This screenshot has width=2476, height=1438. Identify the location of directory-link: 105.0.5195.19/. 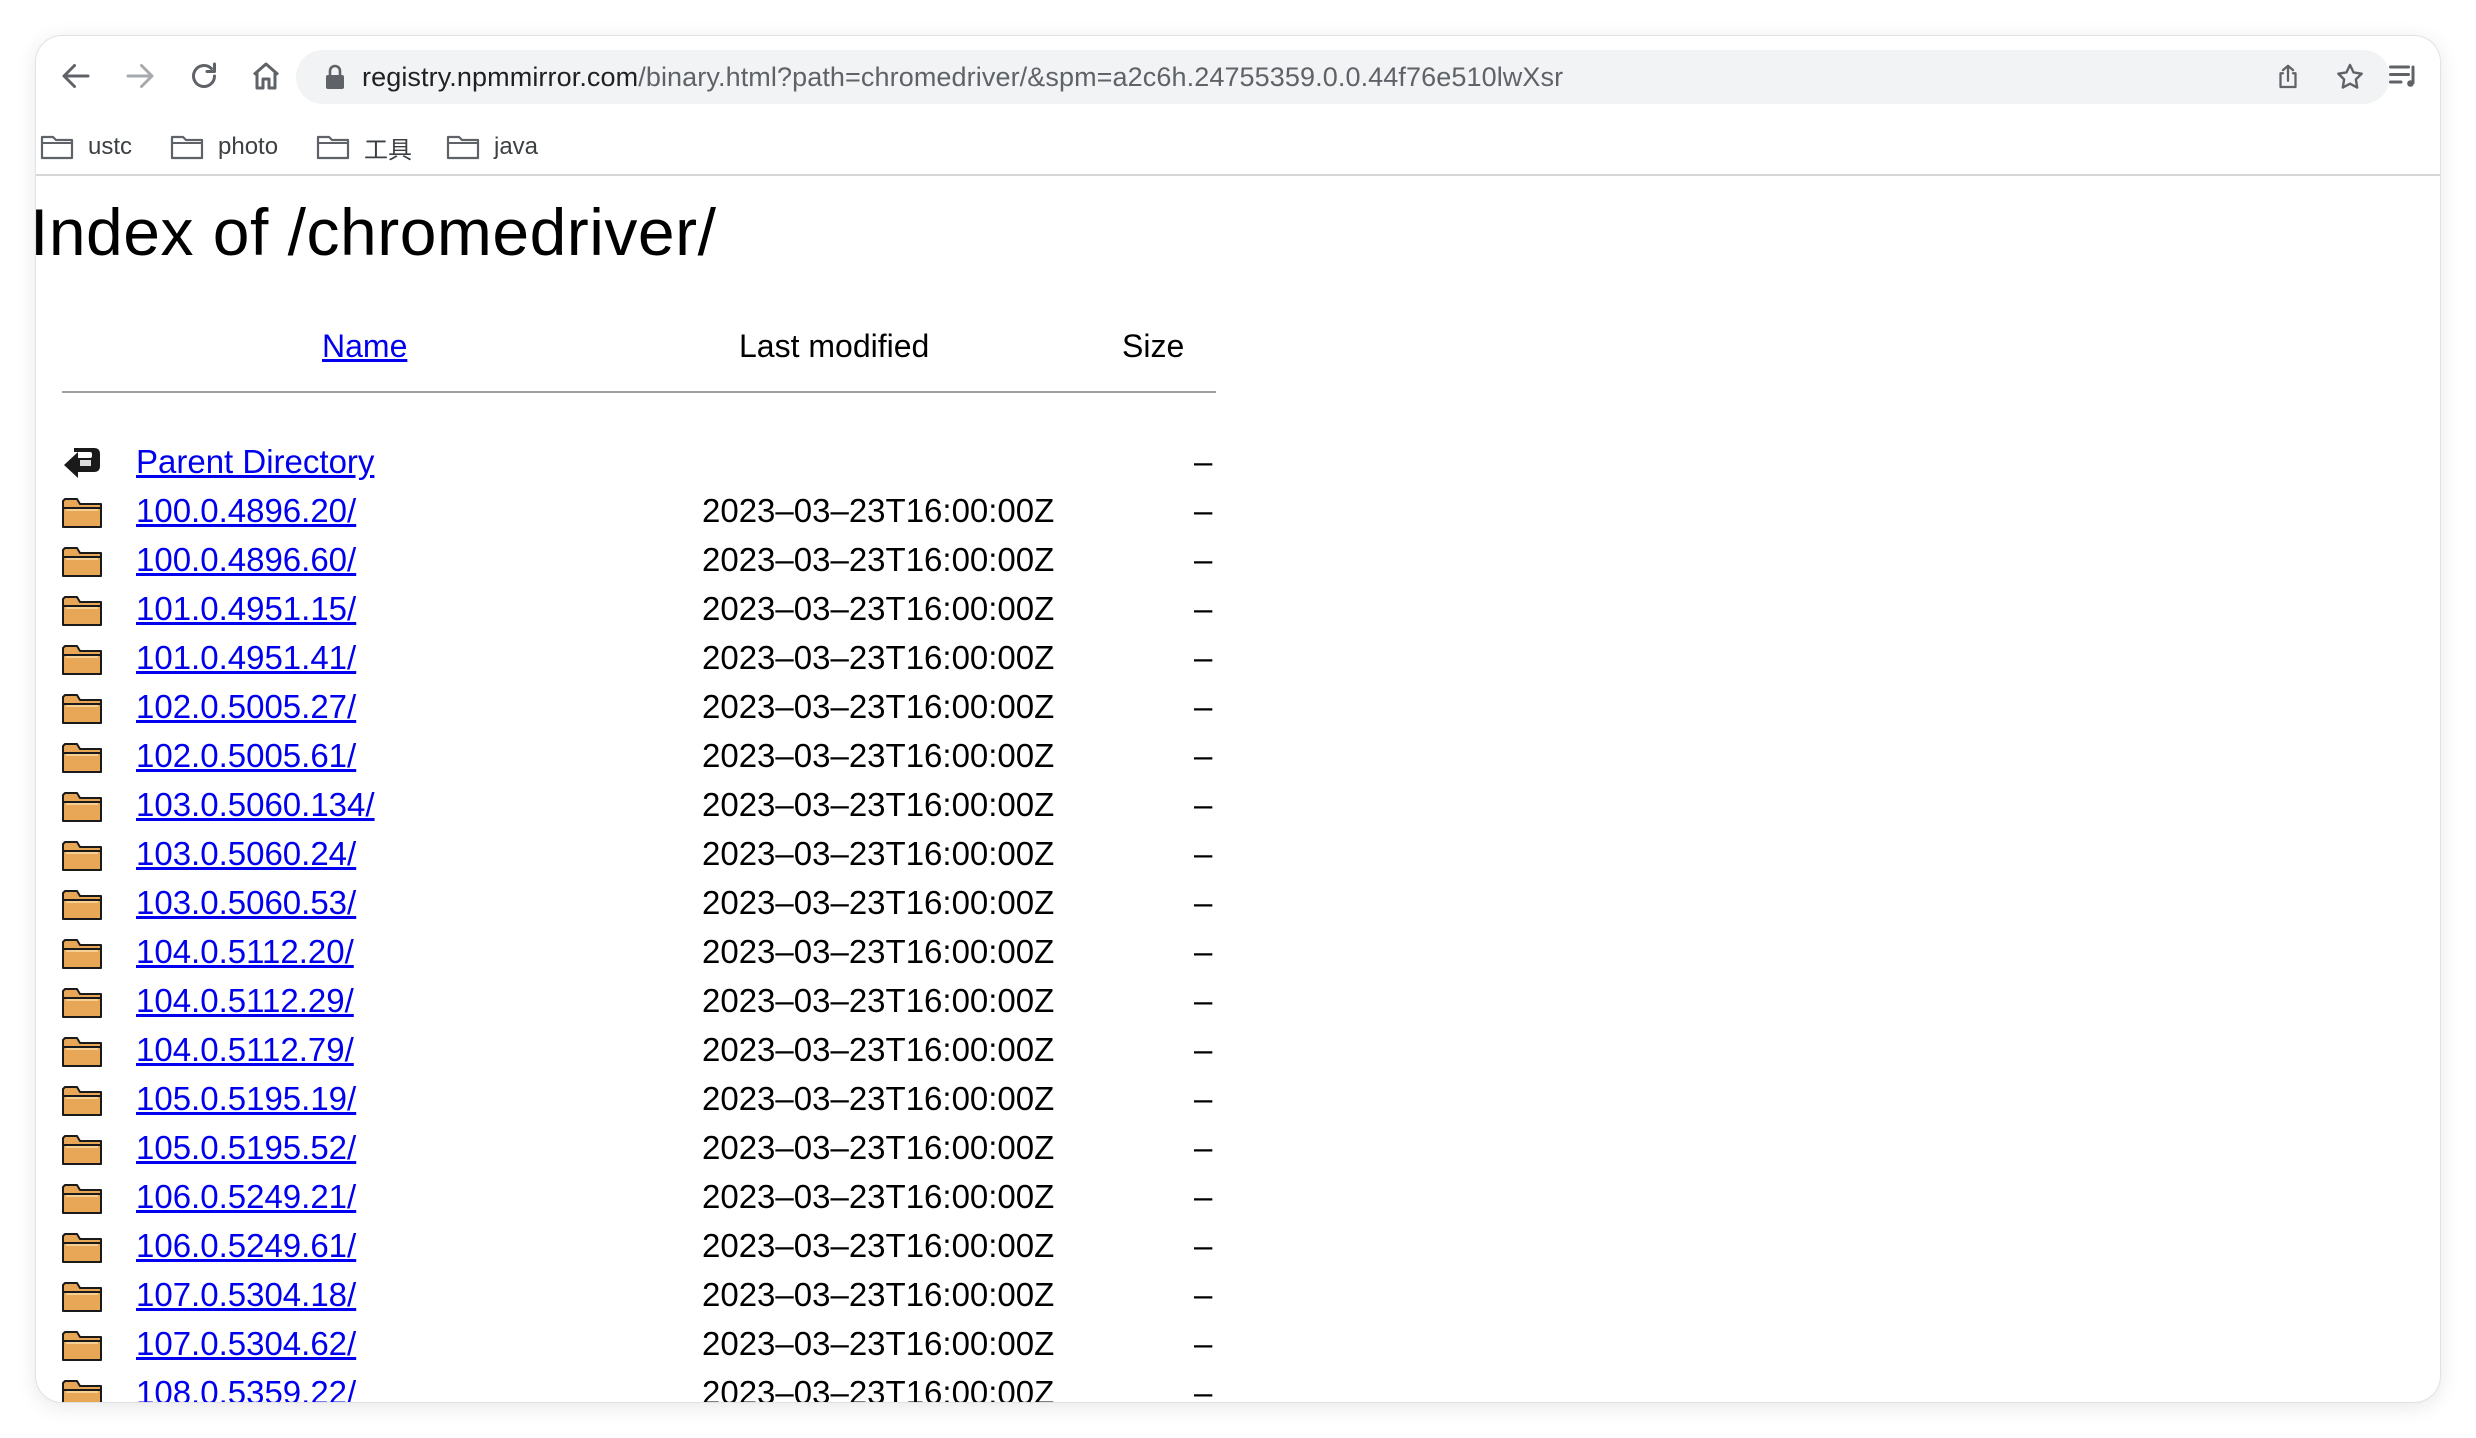
(246, 1099).